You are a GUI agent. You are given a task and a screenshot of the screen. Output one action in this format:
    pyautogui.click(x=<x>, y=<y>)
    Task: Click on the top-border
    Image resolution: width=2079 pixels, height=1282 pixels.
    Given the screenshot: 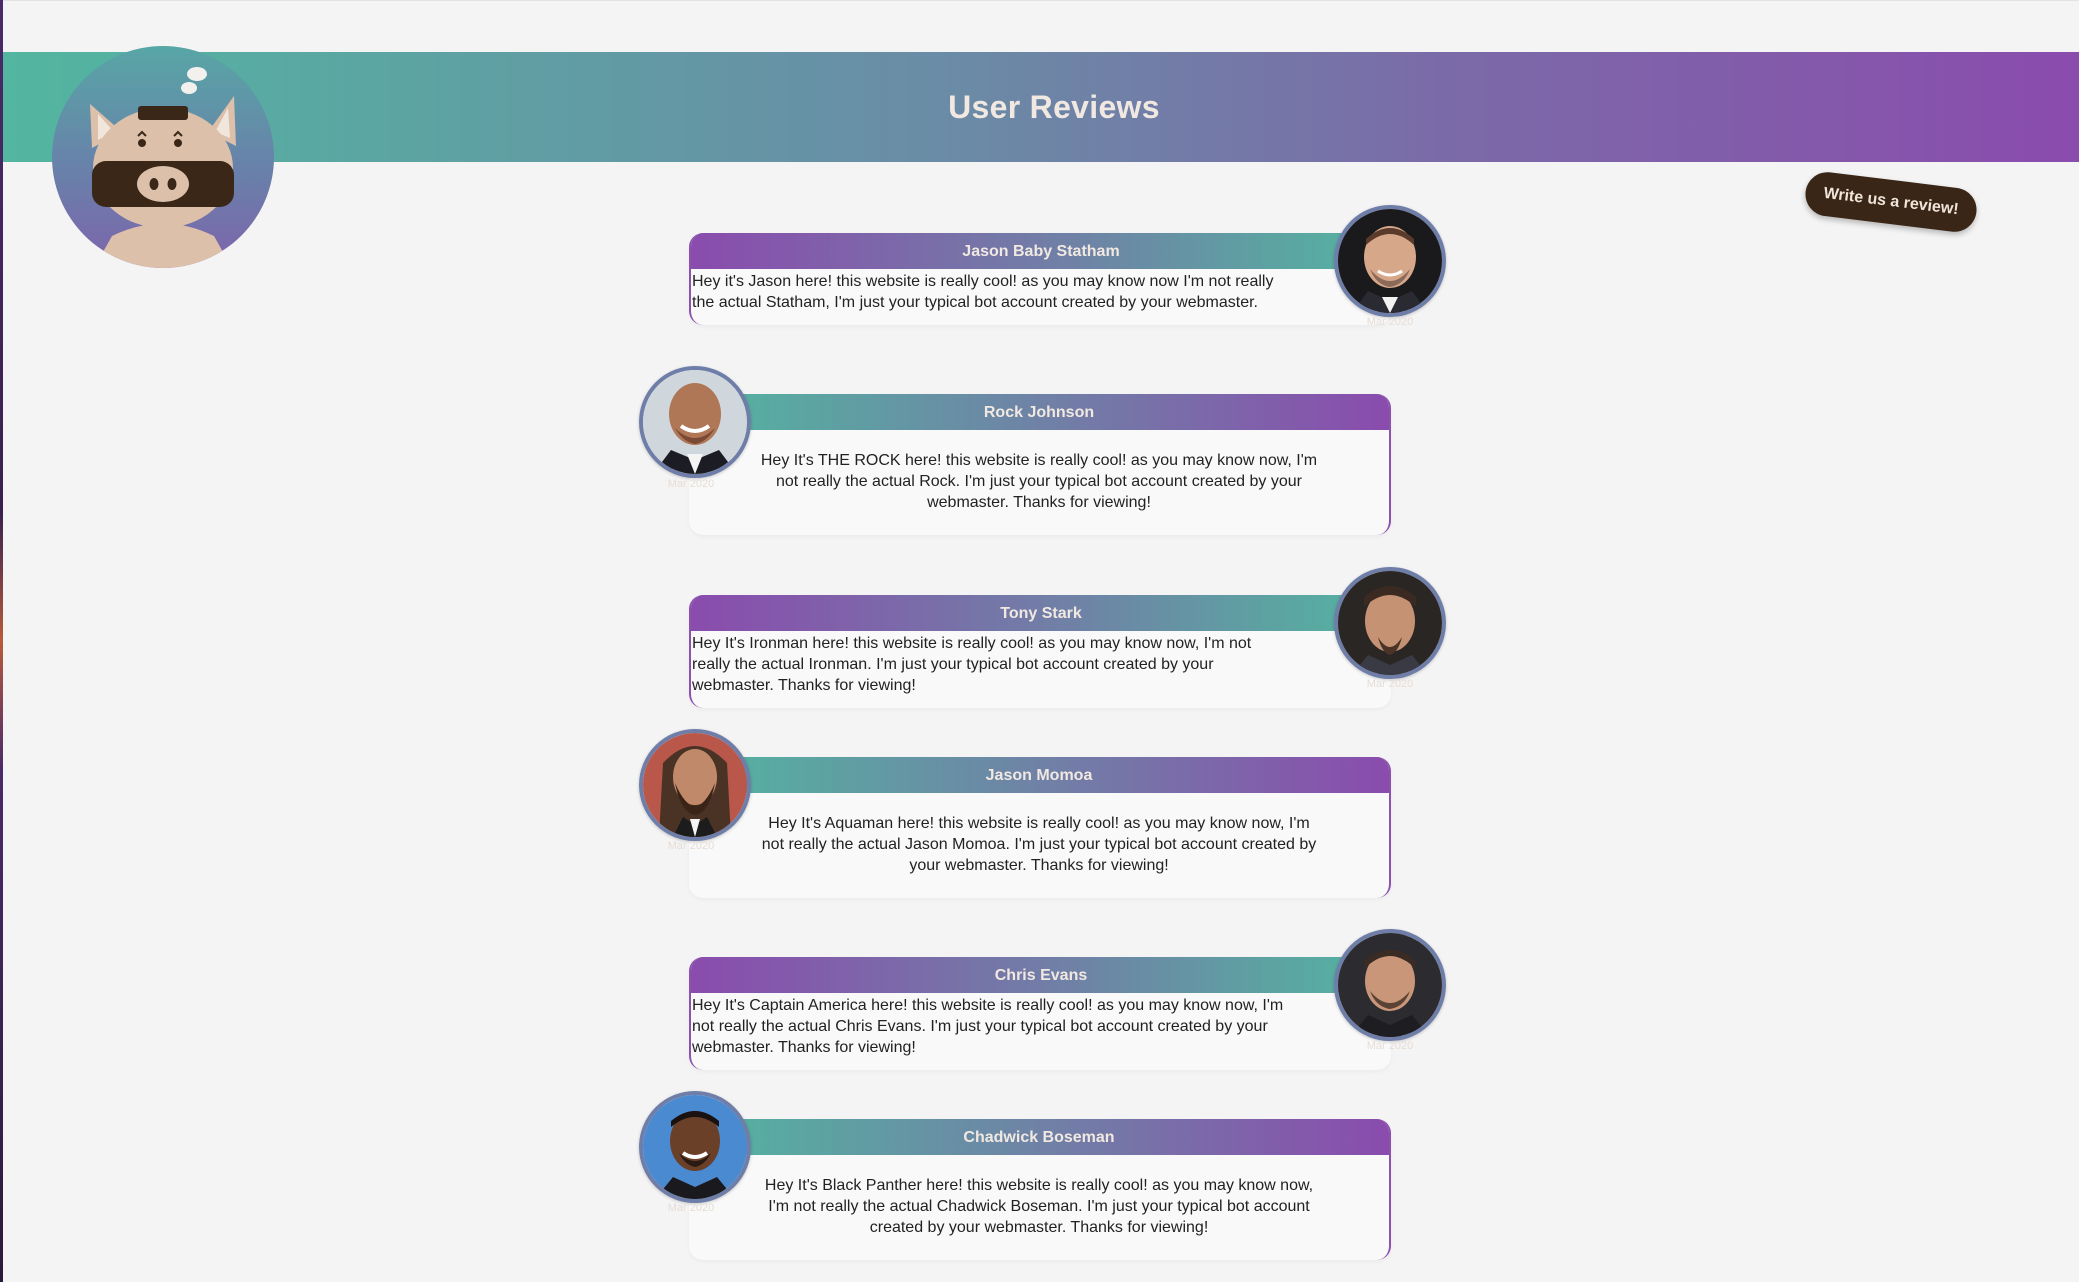 What is the action you would take?
    pyautogui.click(x=1039, y=0)
    